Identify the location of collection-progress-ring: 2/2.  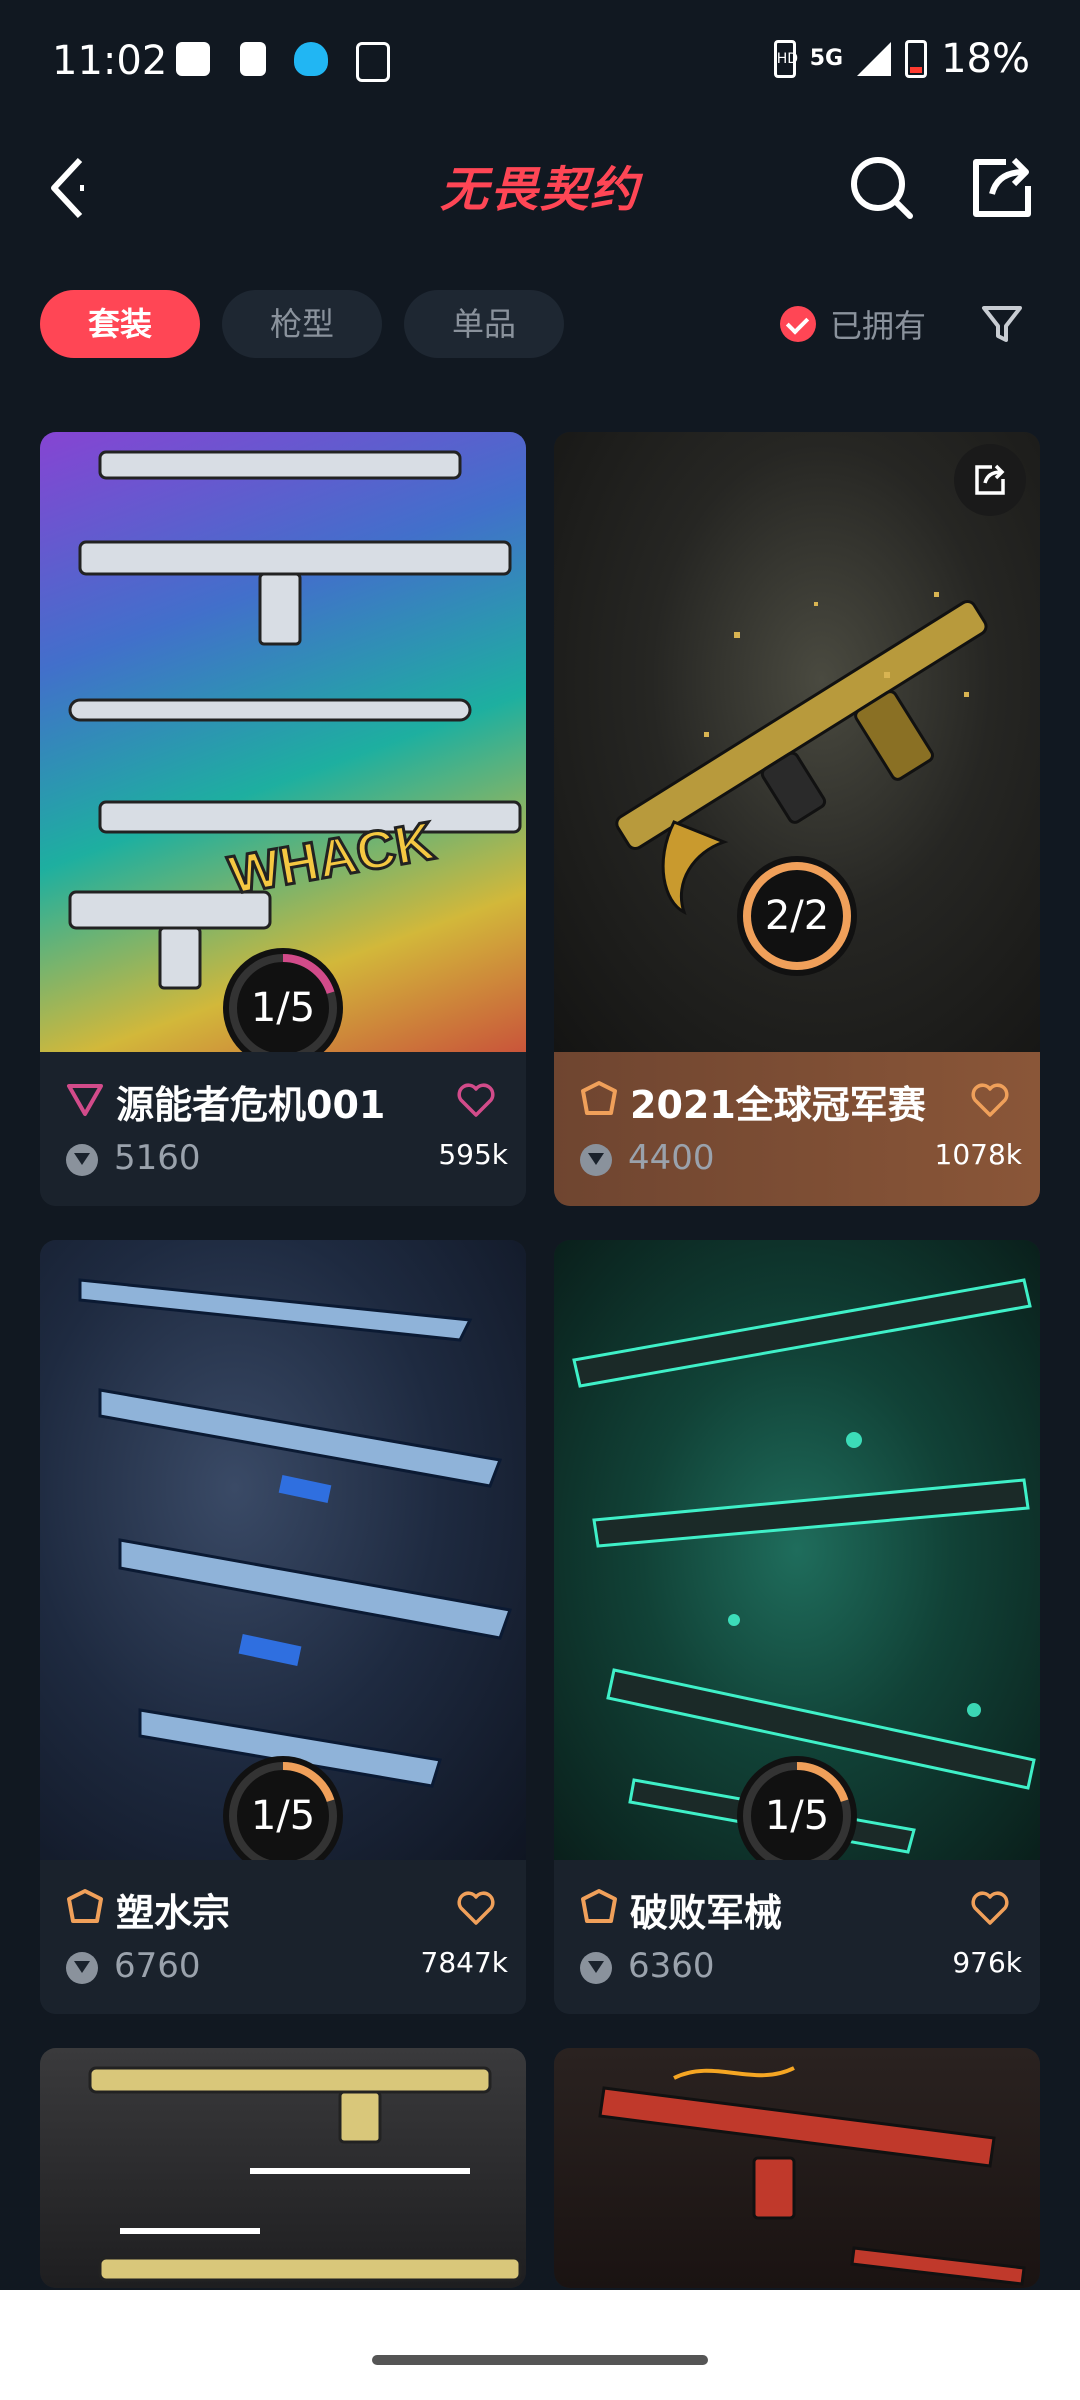
(797, 916).